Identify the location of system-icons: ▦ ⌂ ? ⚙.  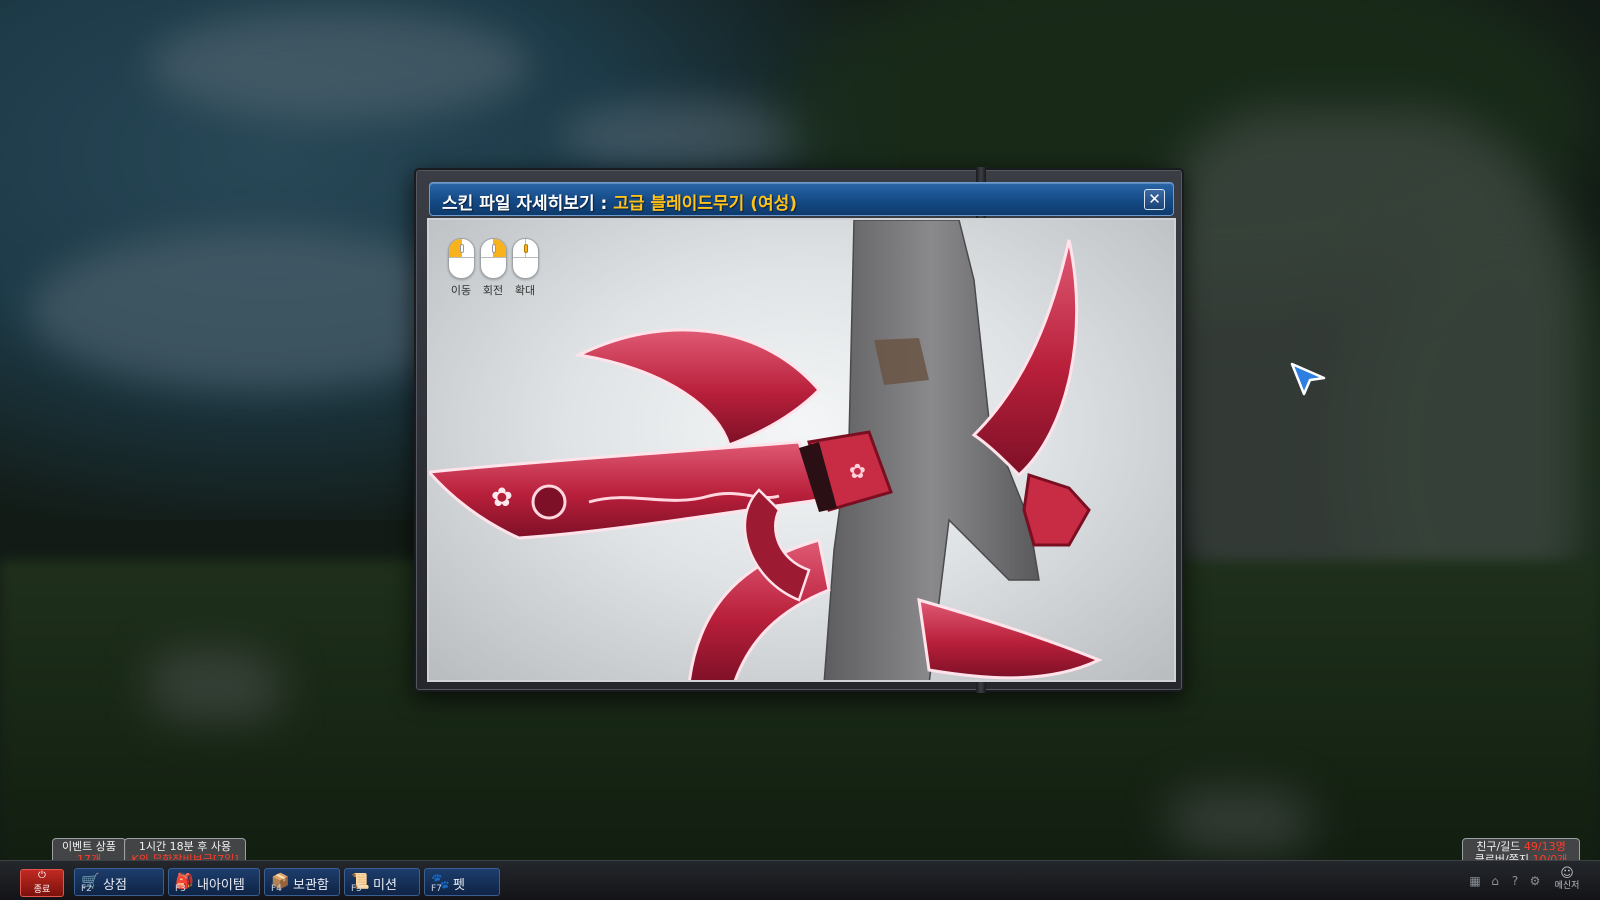
(1505, 881).